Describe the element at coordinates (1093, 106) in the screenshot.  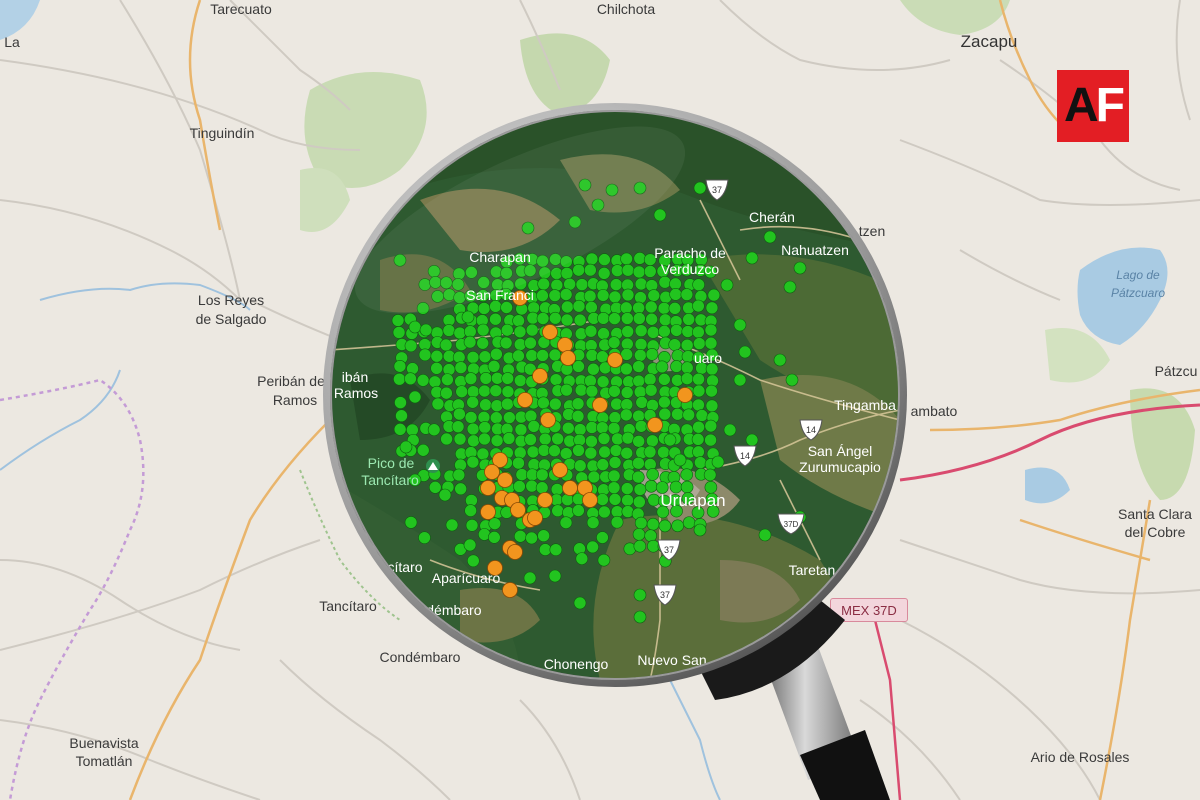
I see `af-logo: AF` at that location.